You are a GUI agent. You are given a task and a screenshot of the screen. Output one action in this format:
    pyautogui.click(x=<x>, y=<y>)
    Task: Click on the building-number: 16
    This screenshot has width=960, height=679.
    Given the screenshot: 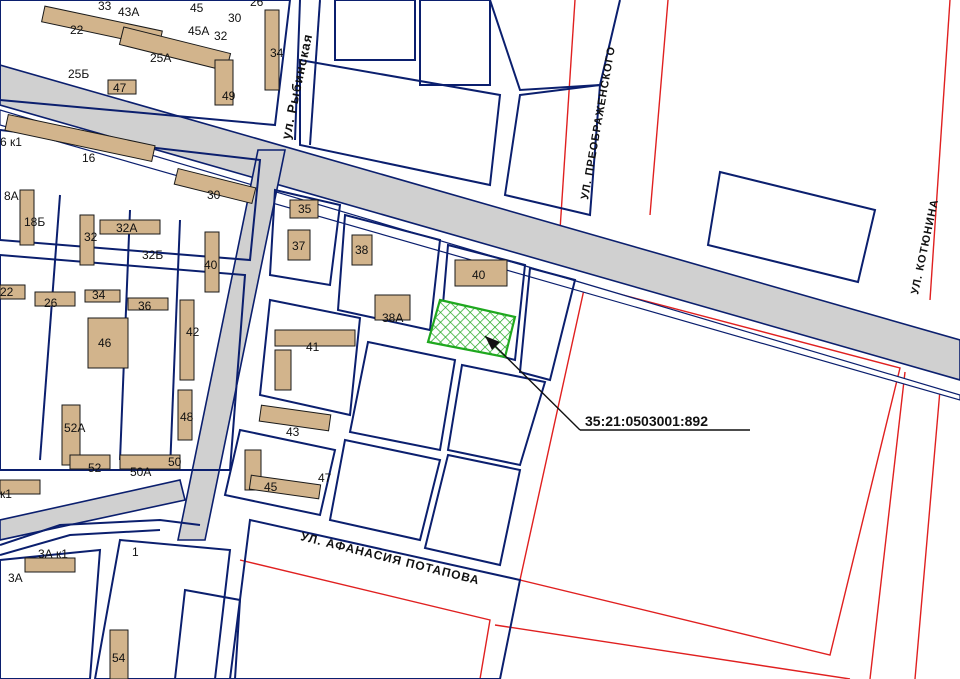 What is the action you would take?
    pyautogui.click(x=89, y=158)
    